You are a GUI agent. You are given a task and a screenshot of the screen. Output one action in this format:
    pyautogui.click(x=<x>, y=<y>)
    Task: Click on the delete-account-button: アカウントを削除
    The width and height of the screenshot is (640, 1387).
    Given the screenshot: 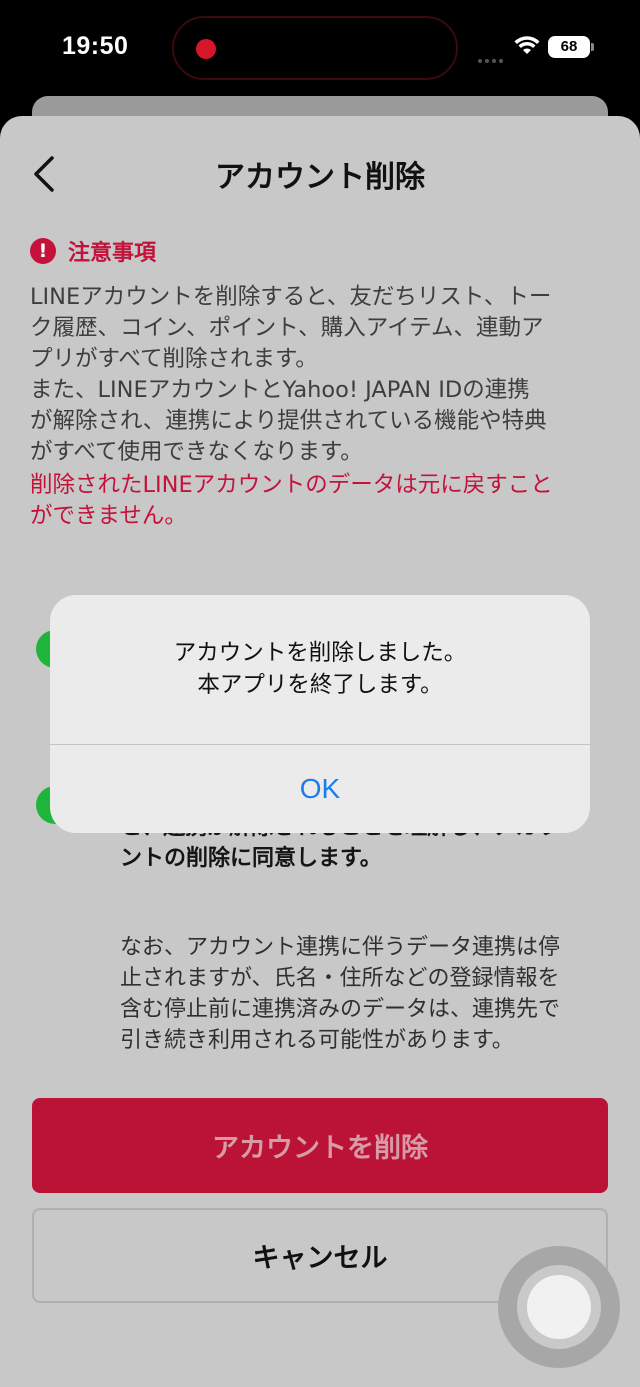 What is the action you would take?
    pyautogui.click(x=320, y=1145)
    